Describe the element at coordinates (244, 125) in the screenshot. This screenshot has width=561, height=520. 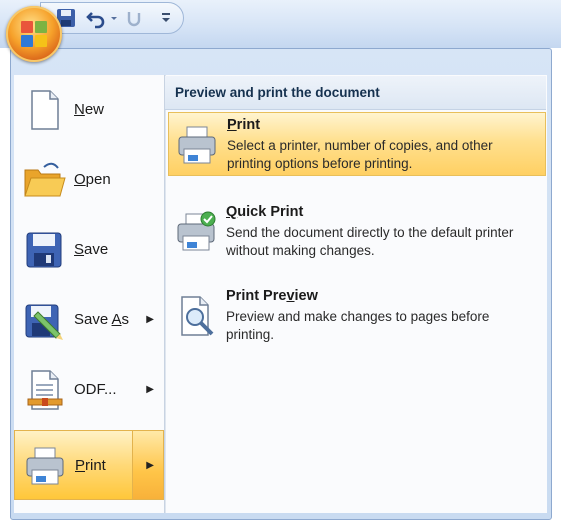
I see `command-title: Print` at that location.